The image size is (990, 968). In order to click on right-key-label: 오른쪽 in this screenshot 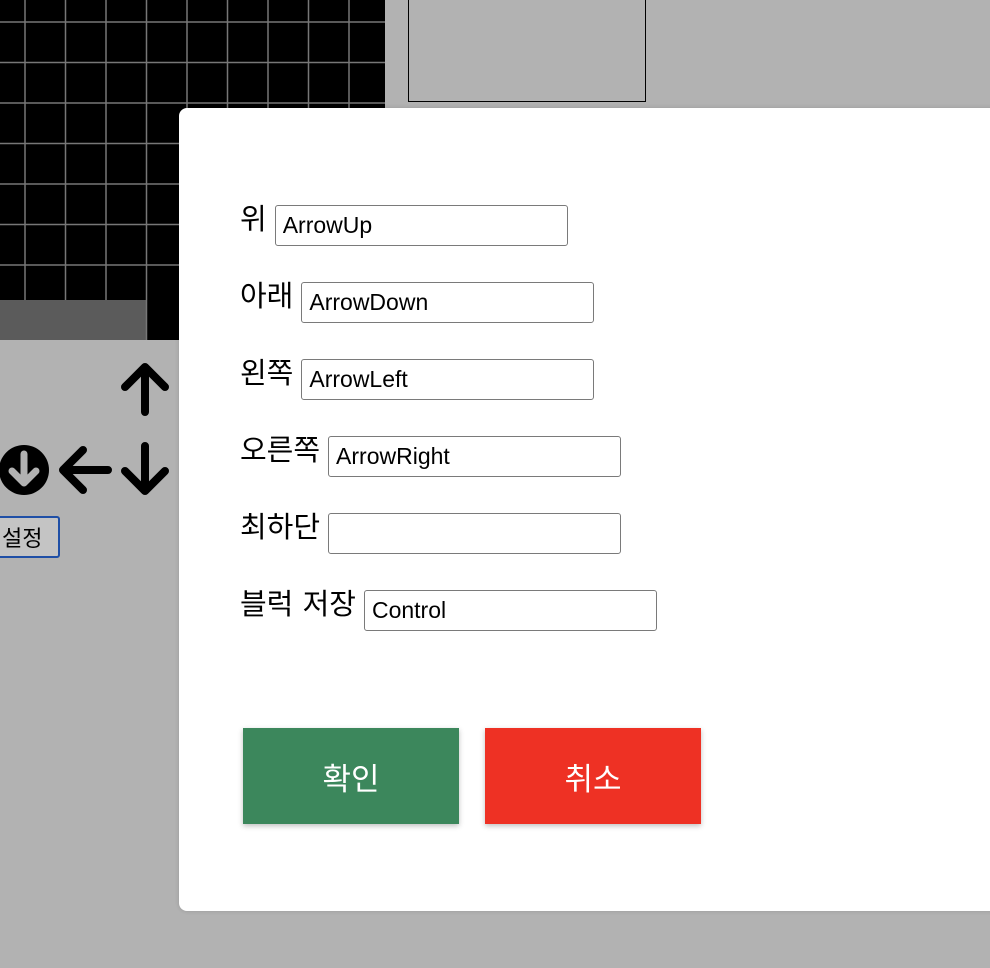, I will do `click(280, 450)`.